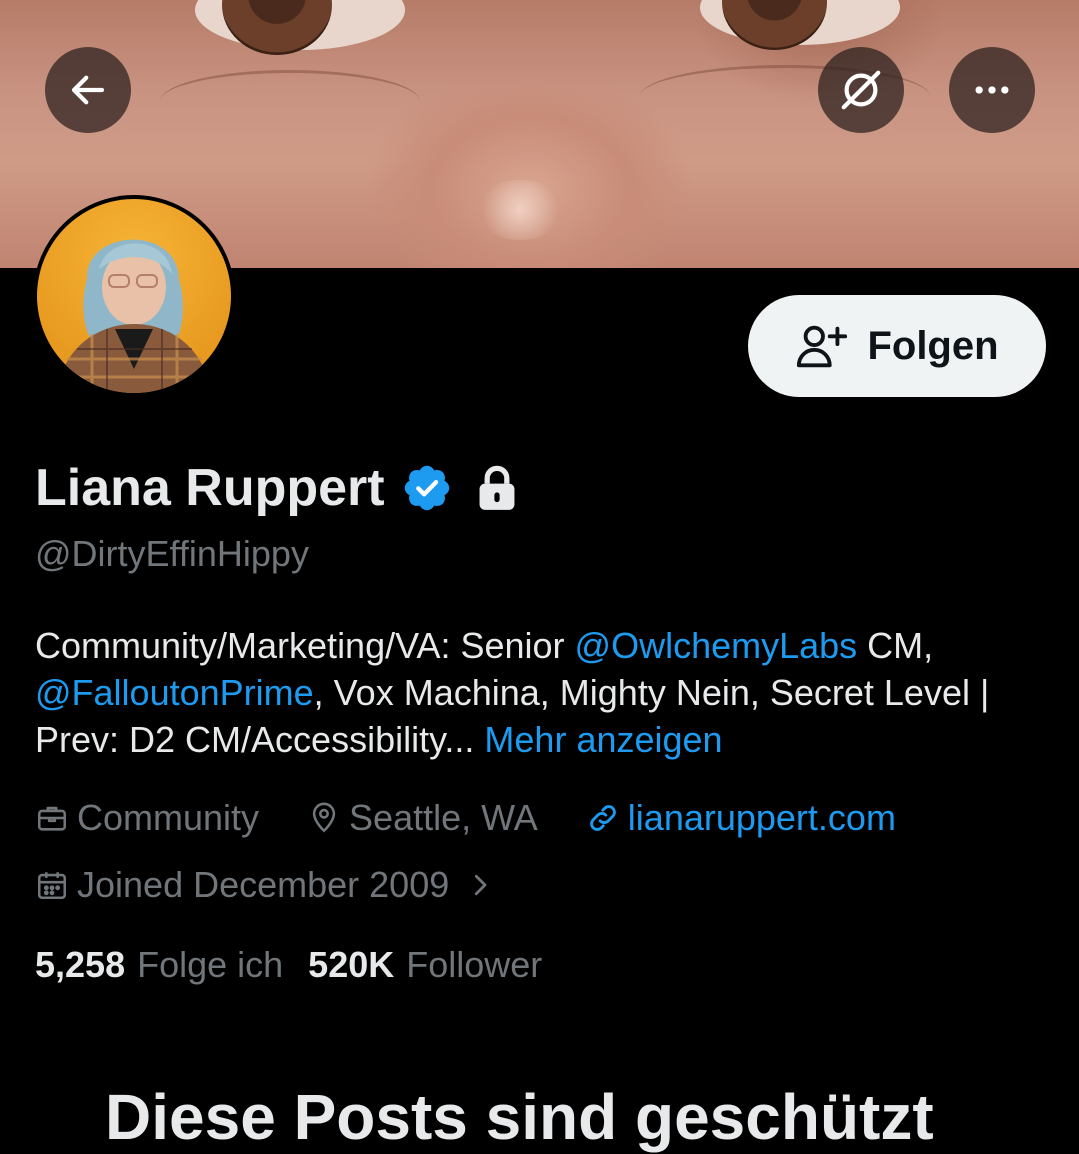 This screenshot has height=1154, width=1079. I want to click on website-link: lianaruppert.com, so click(762, 818).